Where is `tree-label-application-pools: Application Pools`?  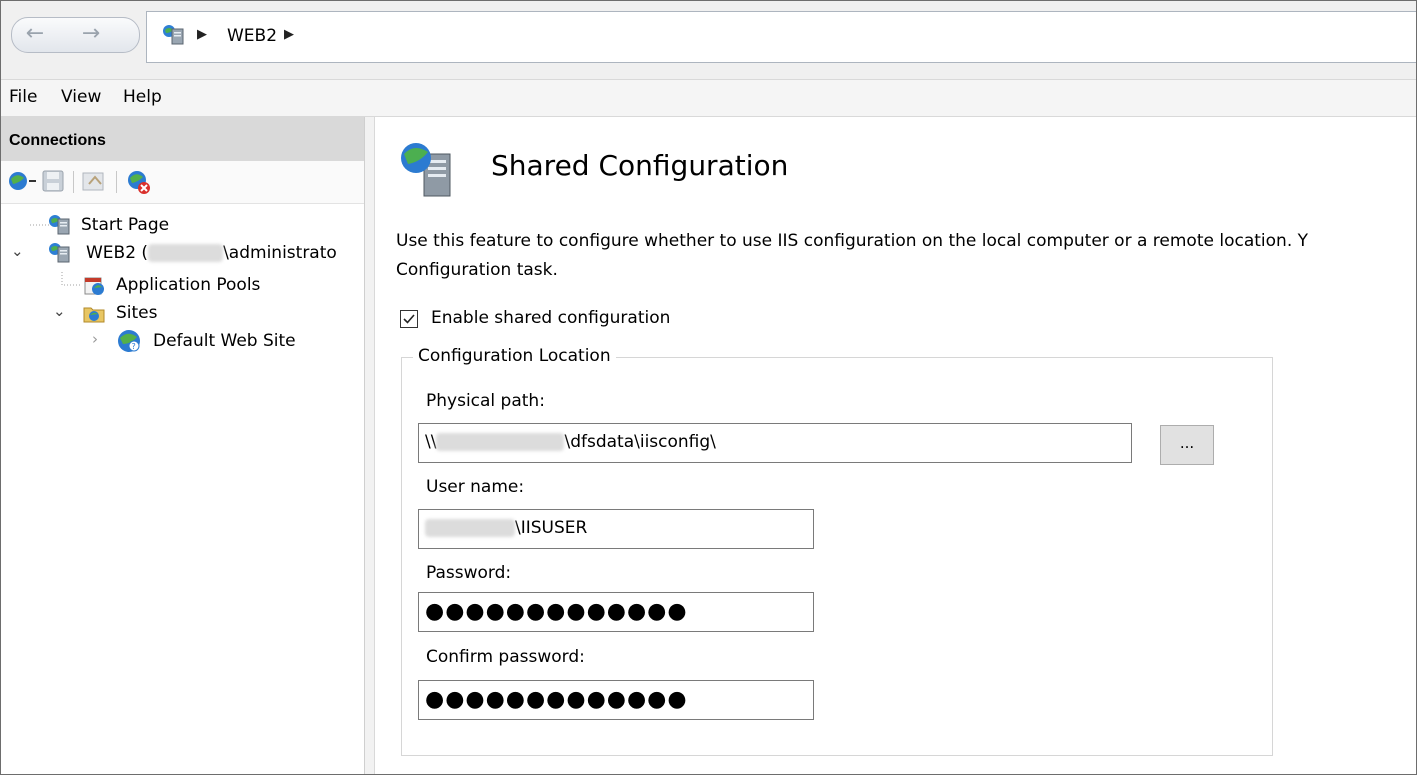
tree-label-application-pools: Application Pools is located at coordinates (188, 285).